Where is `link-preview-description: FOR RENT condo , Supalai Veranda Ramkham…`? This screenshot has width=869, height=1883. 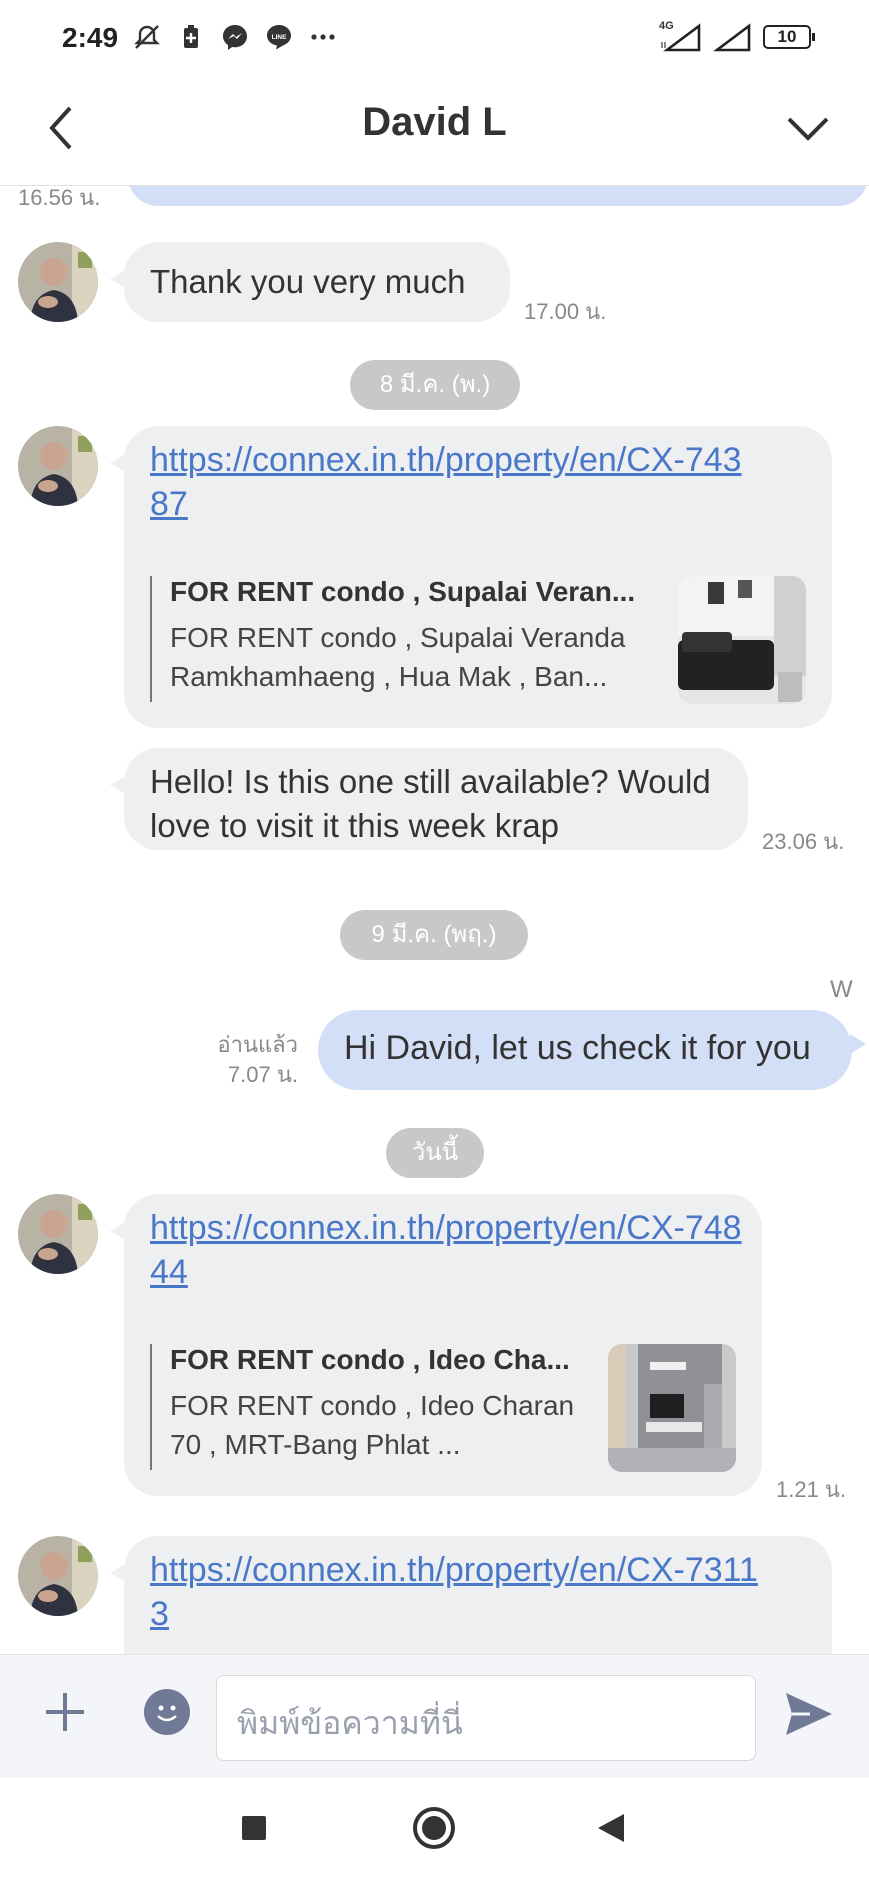 link-preview-description: FOR RENT condo , Supalai Veranda Ramkham… is located at coordinates (398, 657).